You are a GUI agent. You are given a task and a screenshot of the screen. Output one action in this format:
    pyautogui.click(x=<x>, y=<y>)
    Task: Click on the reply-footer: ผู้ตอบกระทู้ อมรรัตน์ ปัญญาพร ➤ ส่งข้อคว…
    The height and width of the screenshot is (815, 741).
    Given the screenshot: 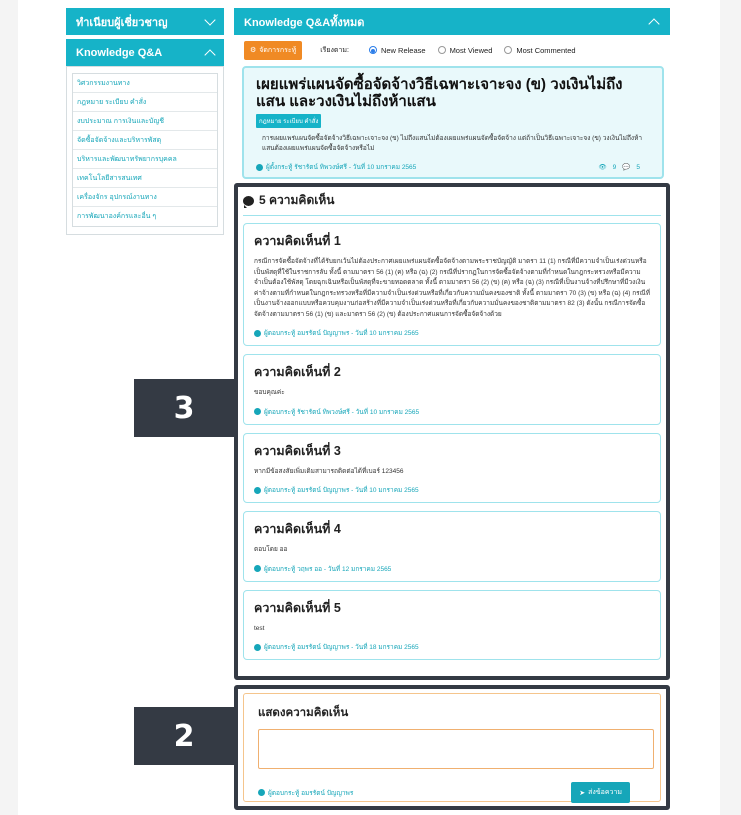 What is the action you would take?
    pyautogui.click(x=454, y=792)
    